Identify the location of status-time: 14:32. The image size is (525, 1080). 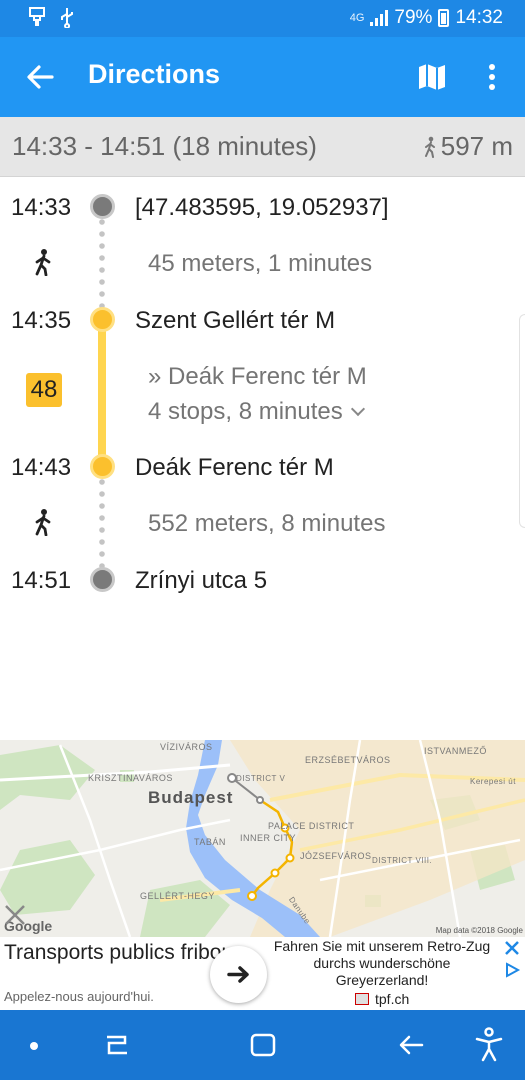
(479, 17).